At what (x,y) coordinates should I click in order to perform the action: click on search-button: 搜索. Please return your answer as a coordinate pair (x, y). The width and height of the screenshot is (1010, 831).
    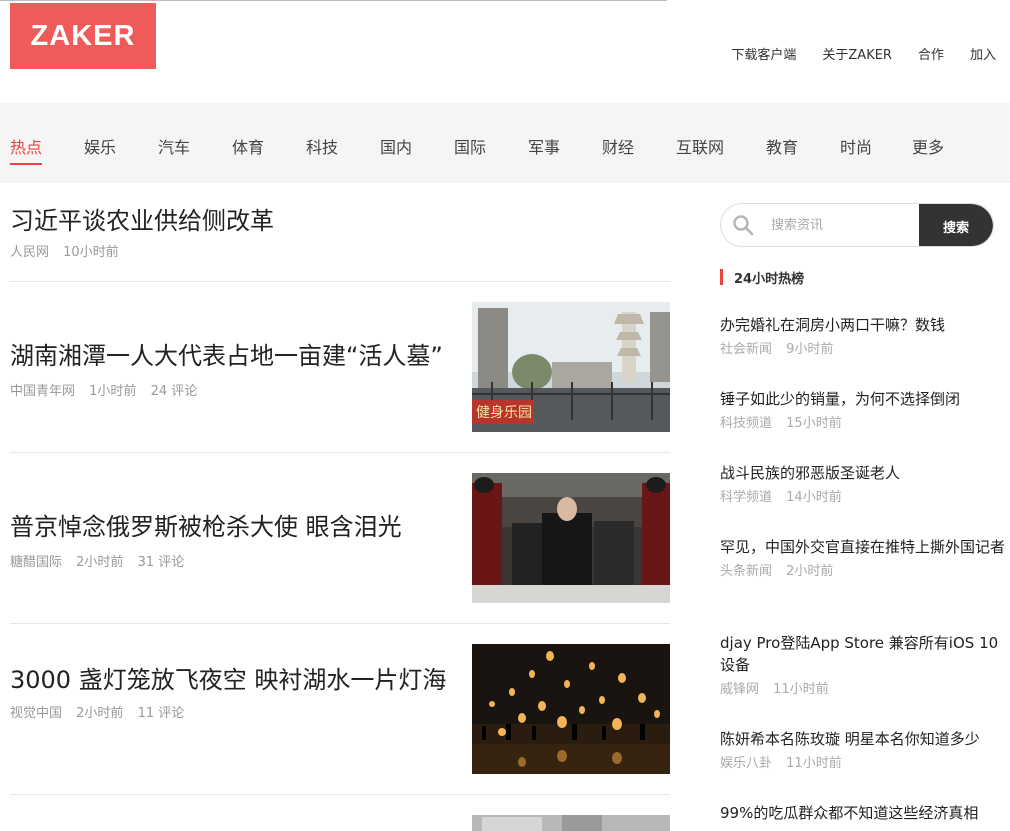
    Looking at the image, I should click on (956, 225).